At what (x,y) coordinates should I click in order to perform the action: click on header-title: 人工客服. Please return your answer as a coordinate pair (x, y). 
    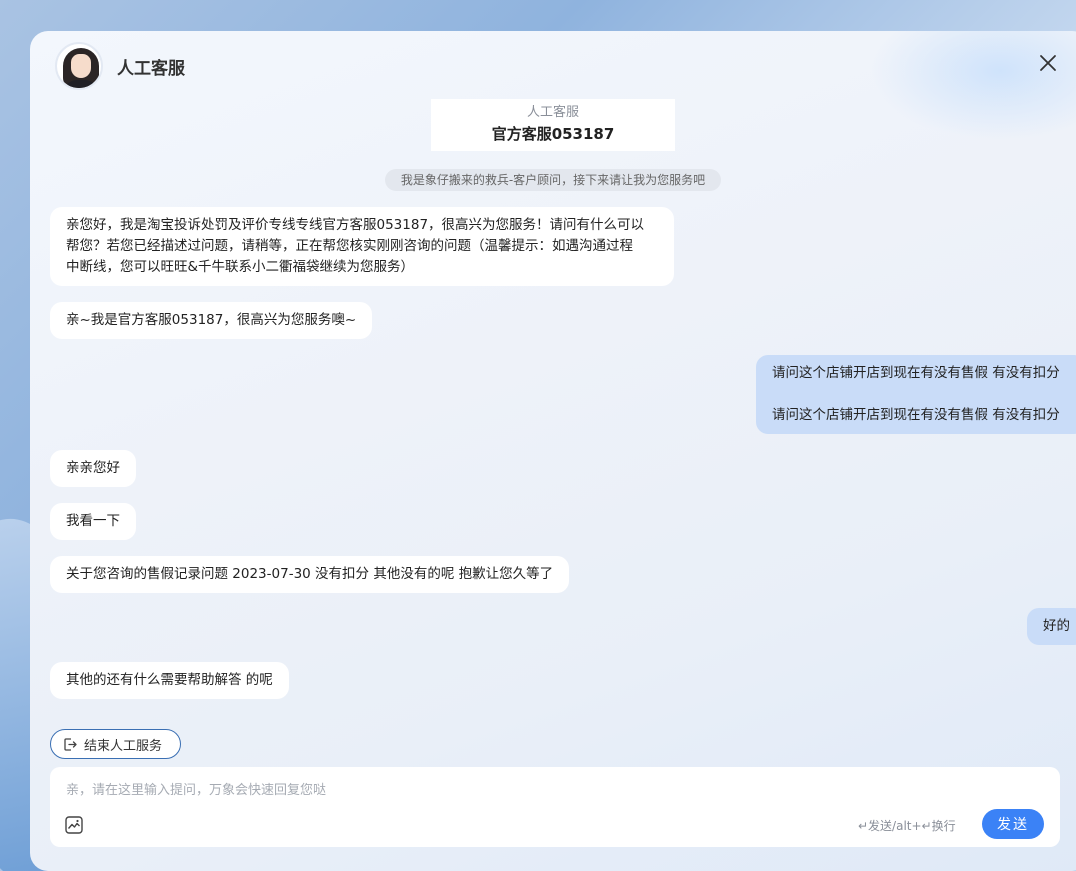
    Looking at the image, I should click on (151, 68).